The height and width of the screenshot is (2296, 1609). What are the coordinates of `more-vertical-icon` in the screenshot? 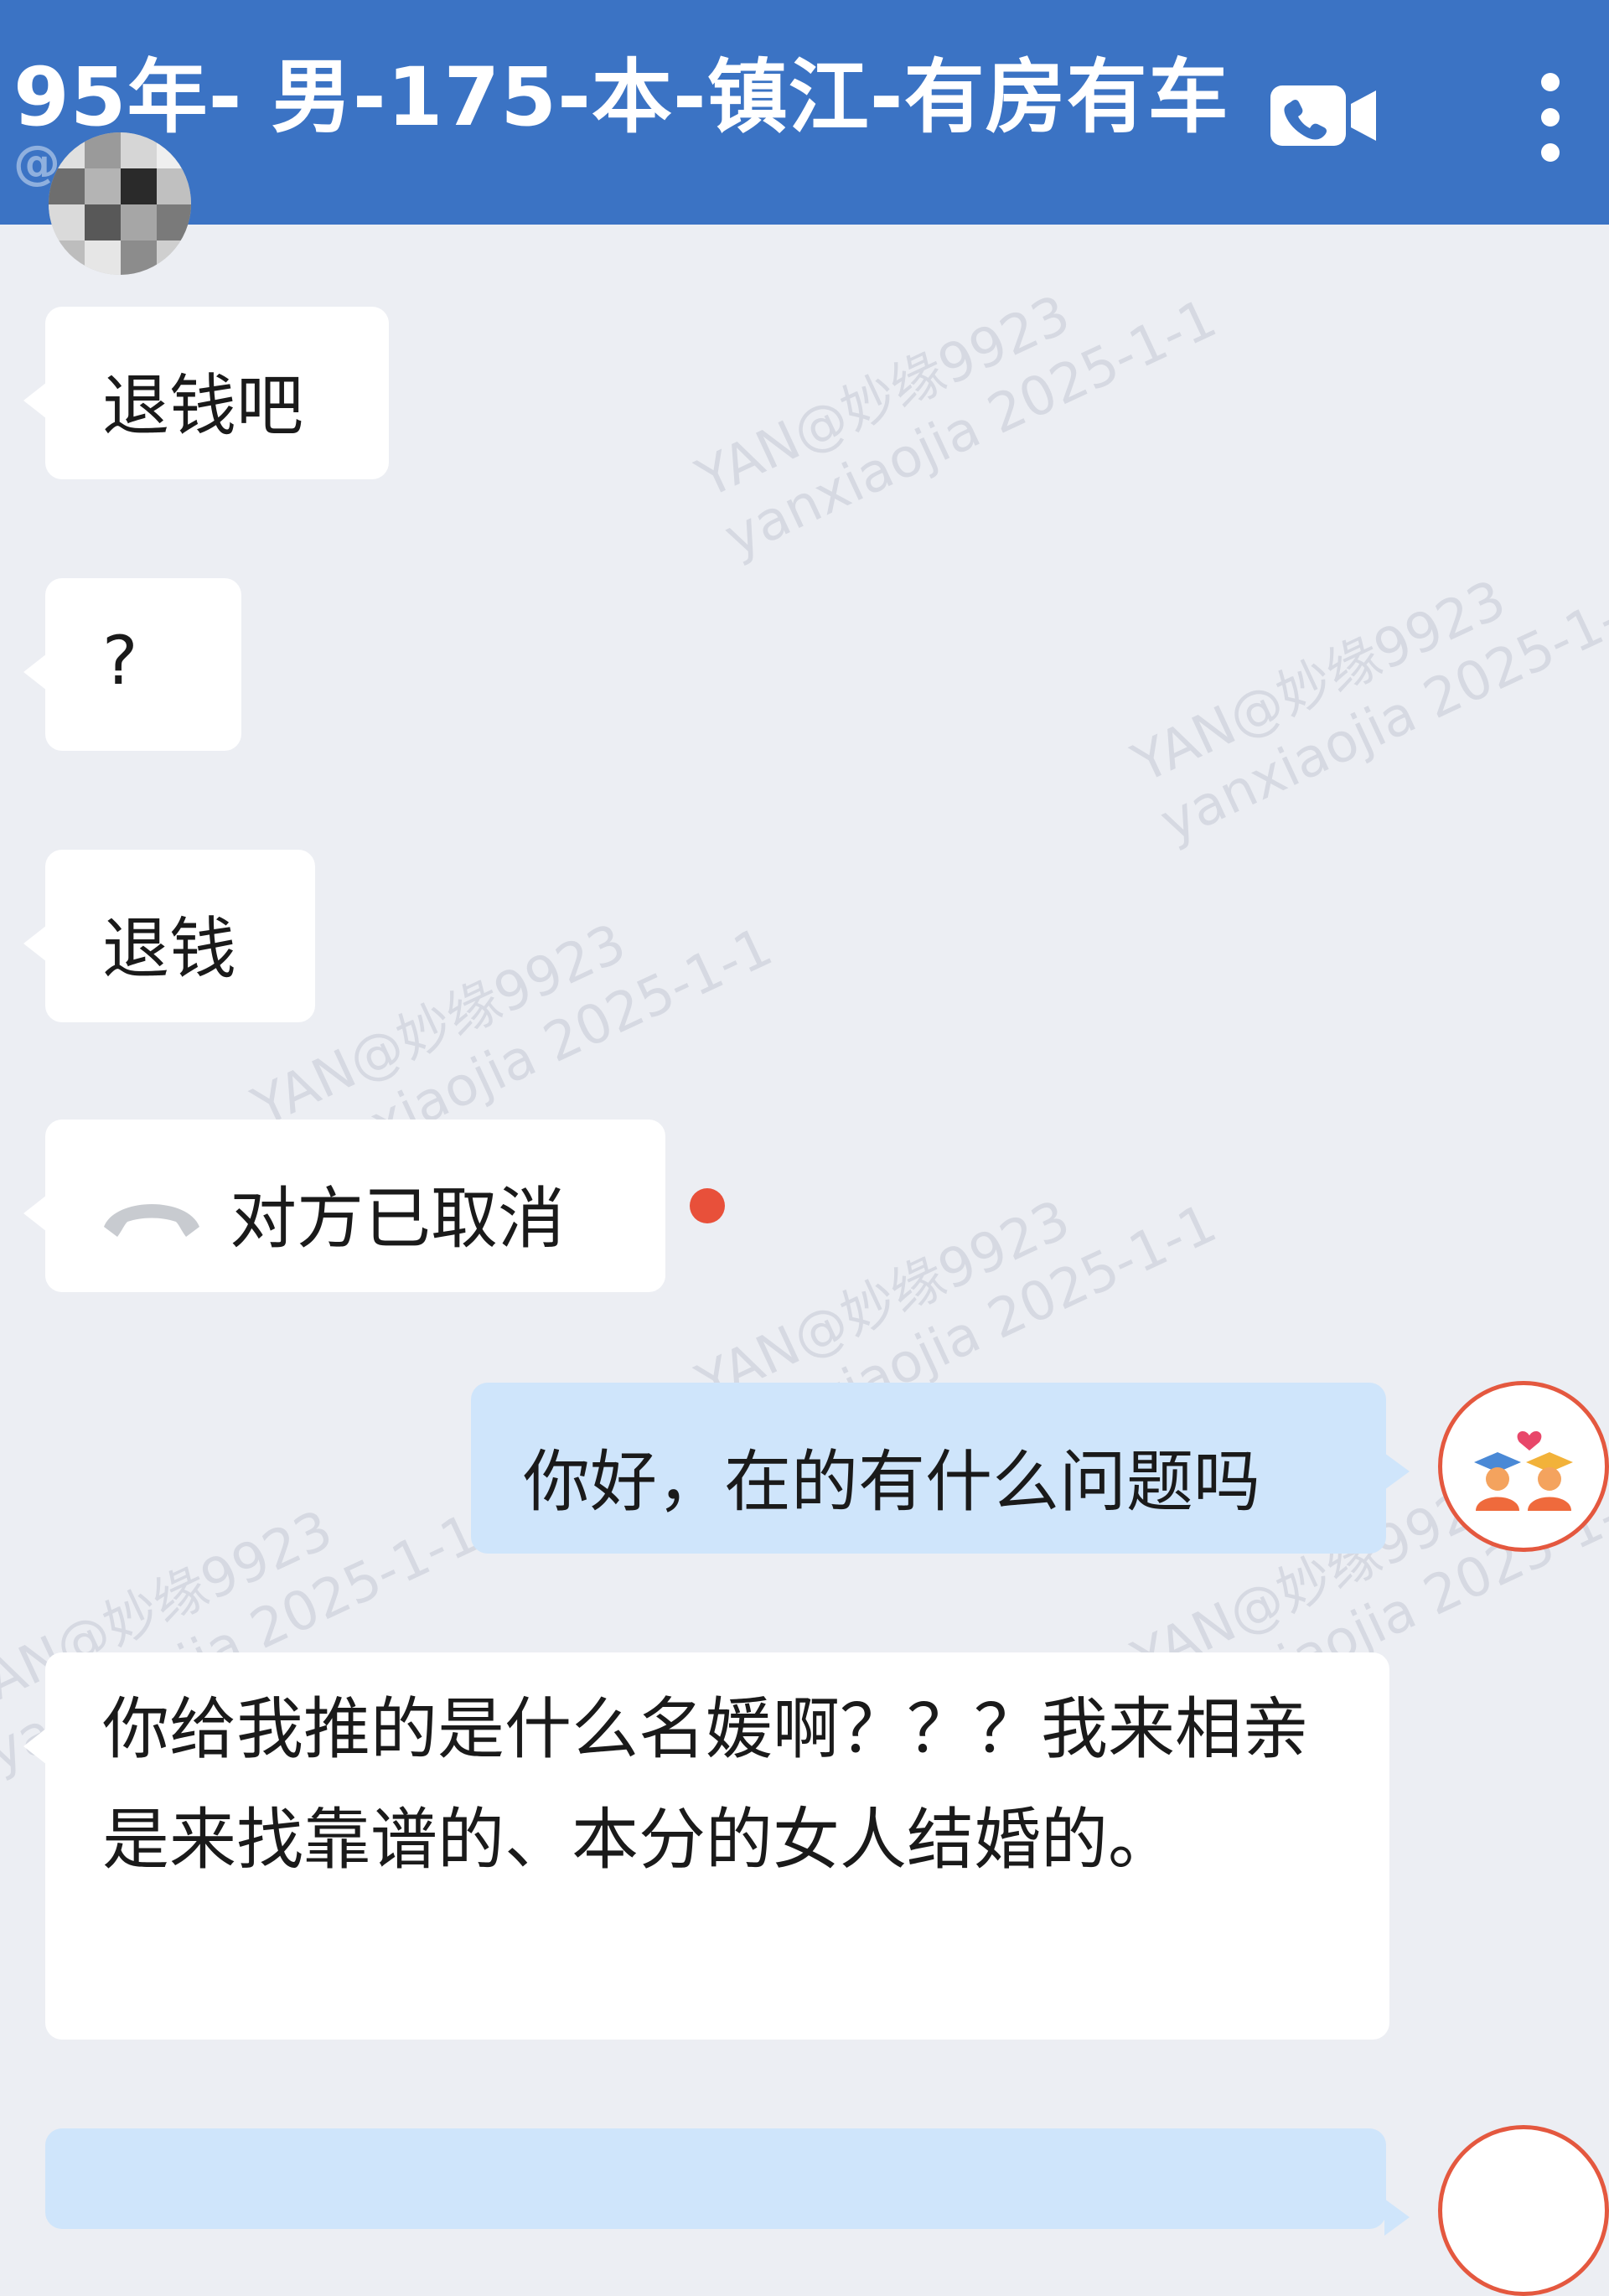 It's located at (1550, 118).